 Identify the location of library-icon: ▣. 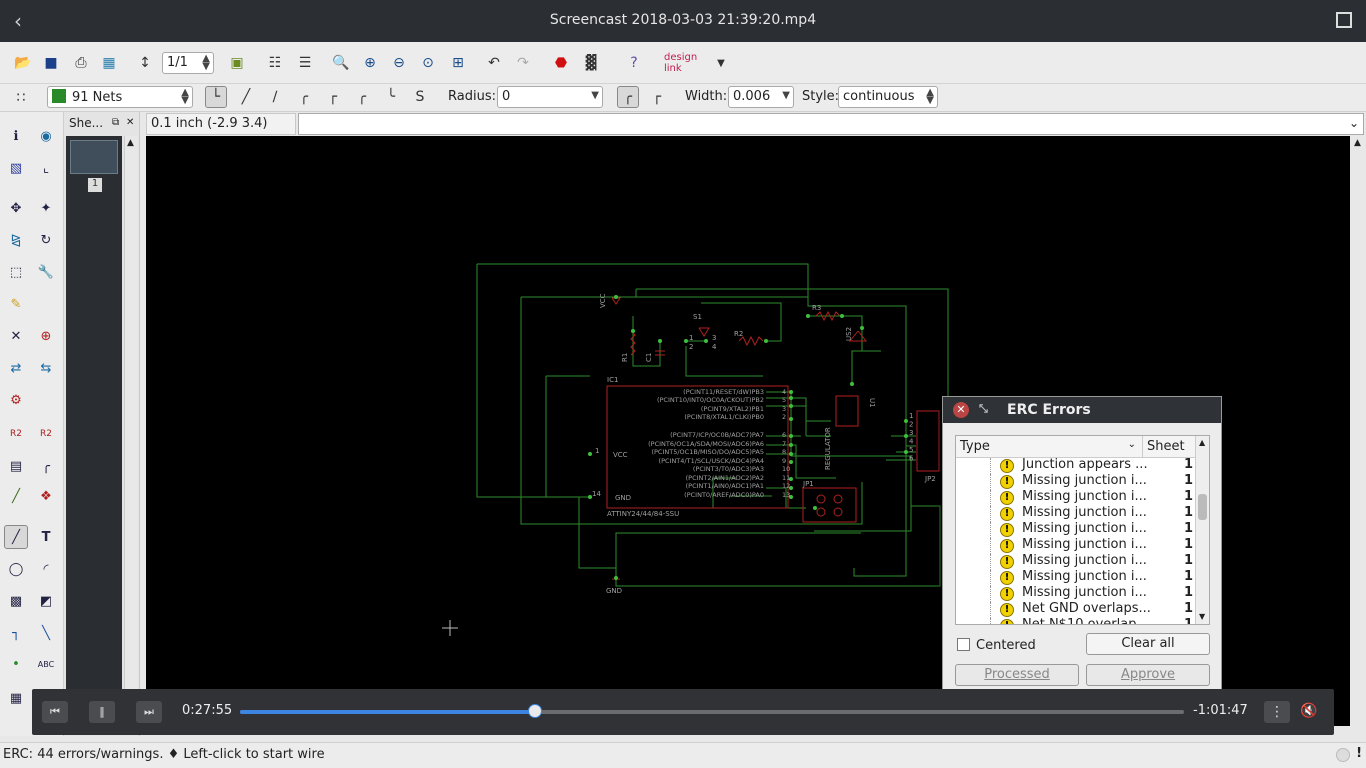
(237, 63).